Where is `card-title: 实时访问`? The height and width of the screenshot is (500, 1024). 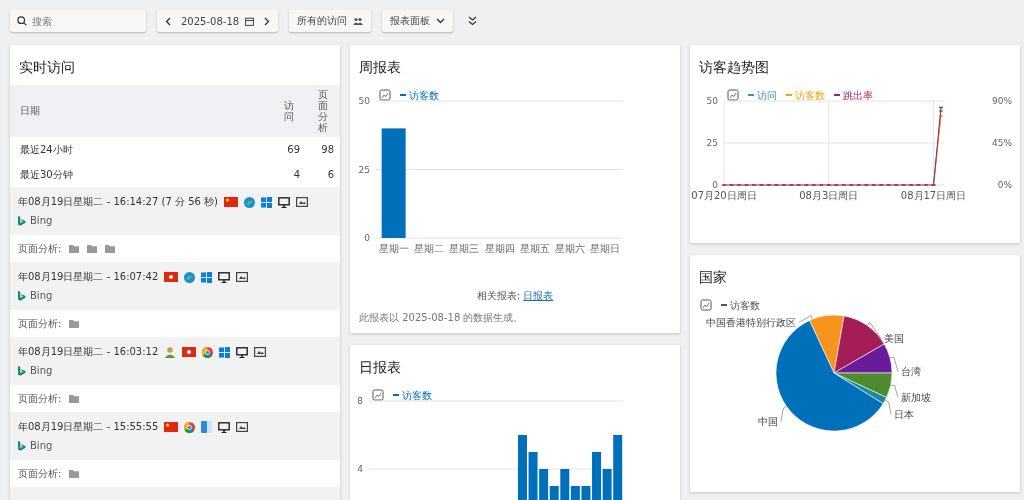
card-title: 实时访问 is located at coordinates (47, 67).